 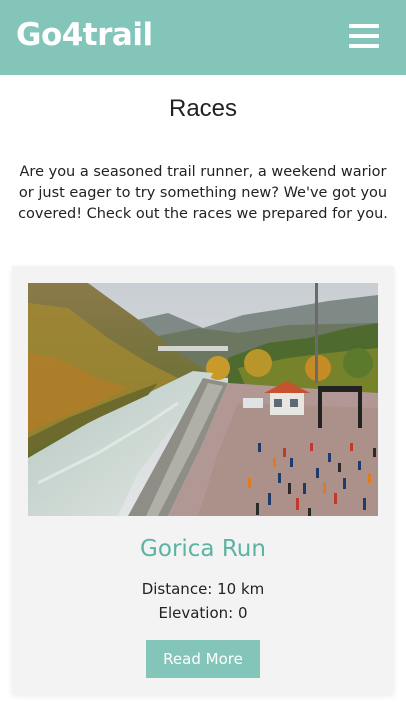 What do you see at coordinates (203, 659) in the screenshot?
I see `read-more-button: Read More` at bounding box center [203, 659].